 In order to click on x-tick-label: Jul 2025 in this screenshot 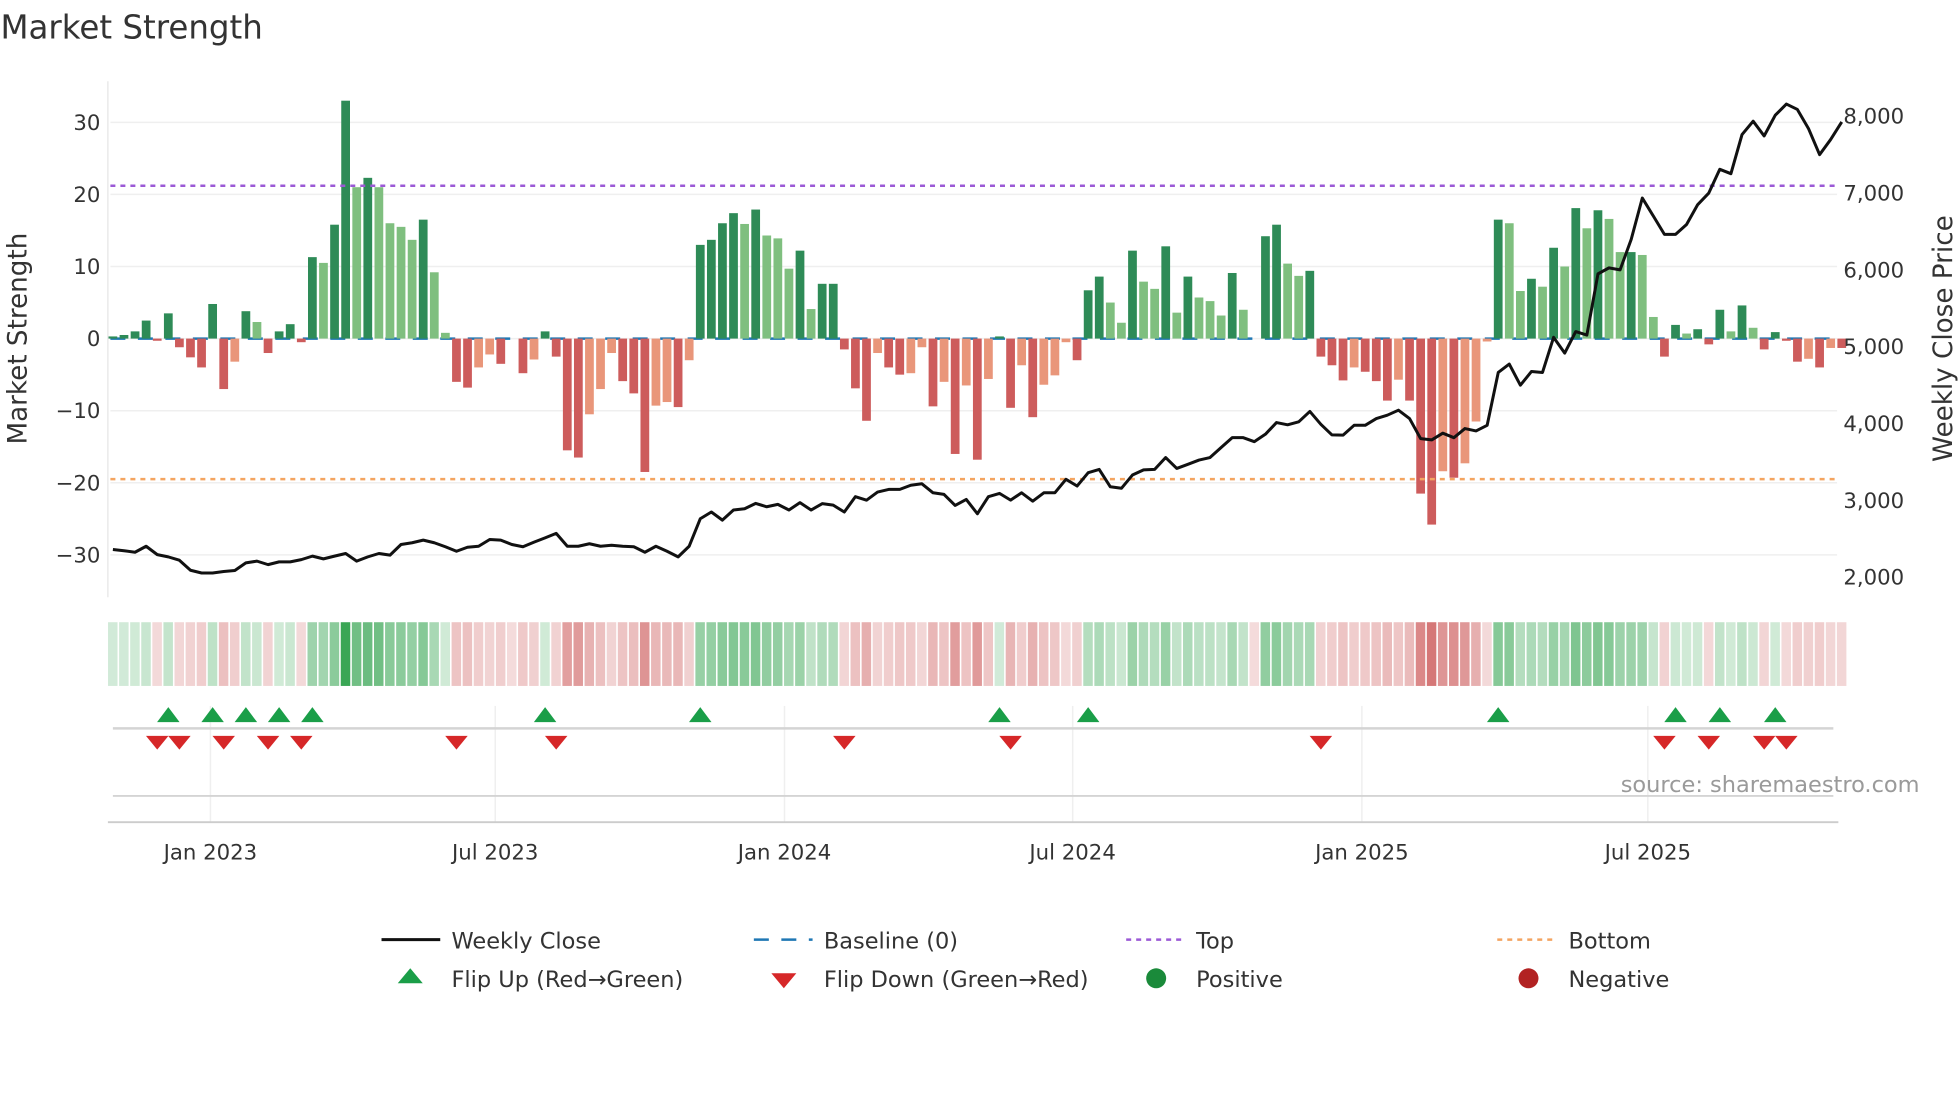, I will do `click(1647, 853)`.